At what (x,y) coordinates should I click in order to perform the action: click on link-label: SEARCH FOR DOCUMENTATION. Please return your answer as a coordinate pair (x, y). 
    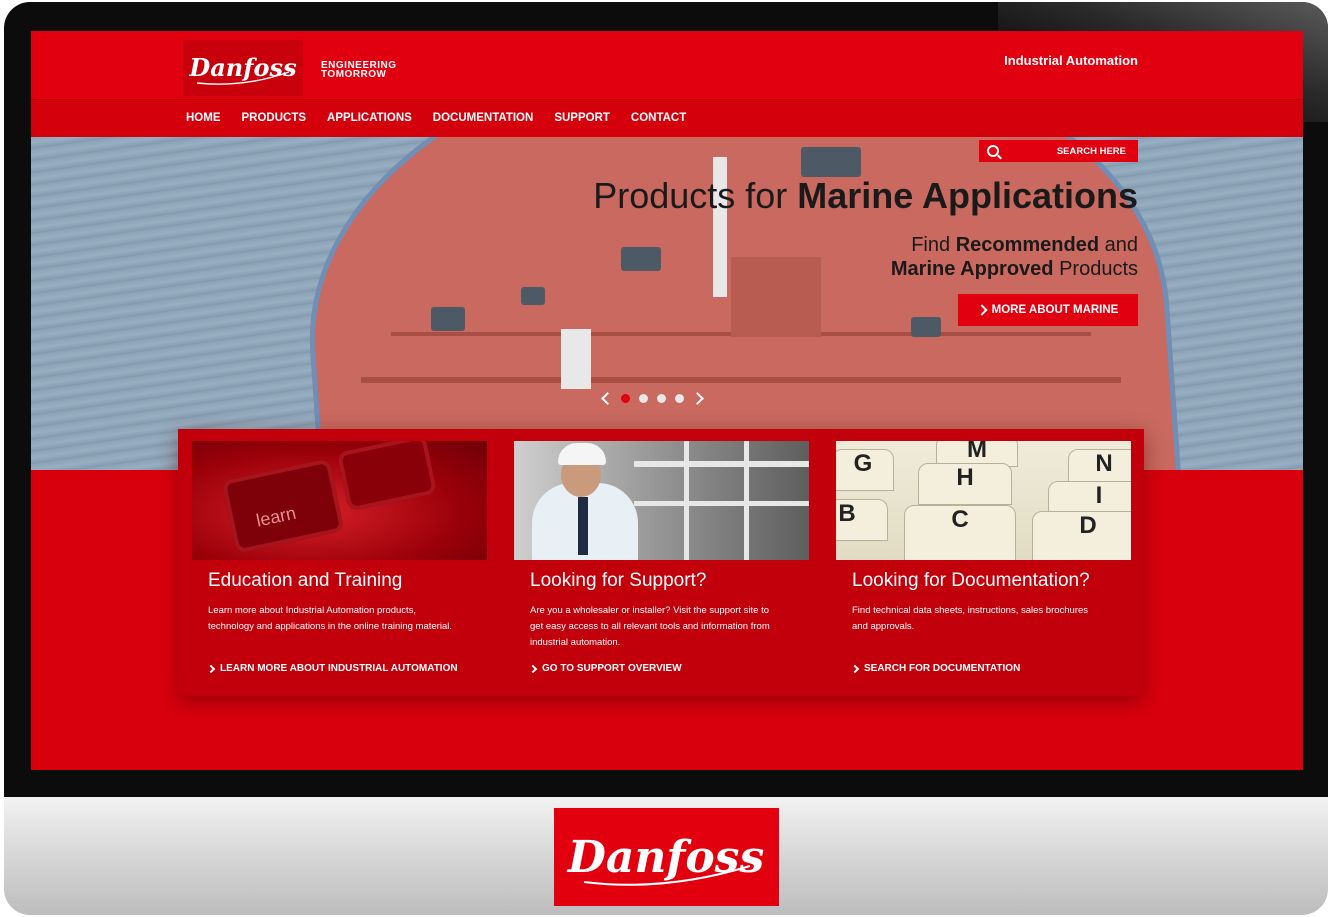
    Looking at the image, I should click on (942, 668).